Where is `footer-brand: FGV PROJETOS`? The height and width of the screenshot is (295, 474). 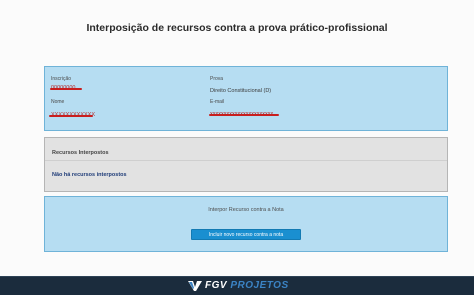
footer-brand: FGV PROJETOS is located at coordinates (247, 285).